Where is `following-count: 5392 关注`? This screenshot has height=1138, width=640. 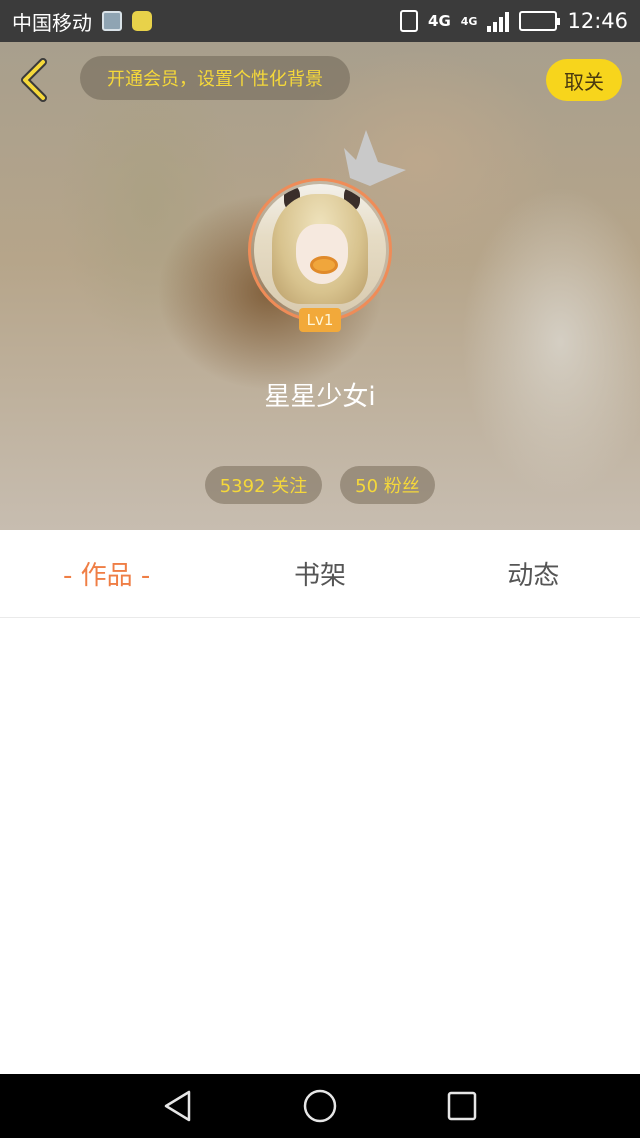
following-count: 5392 关注 is located at coordinates (263, 485).